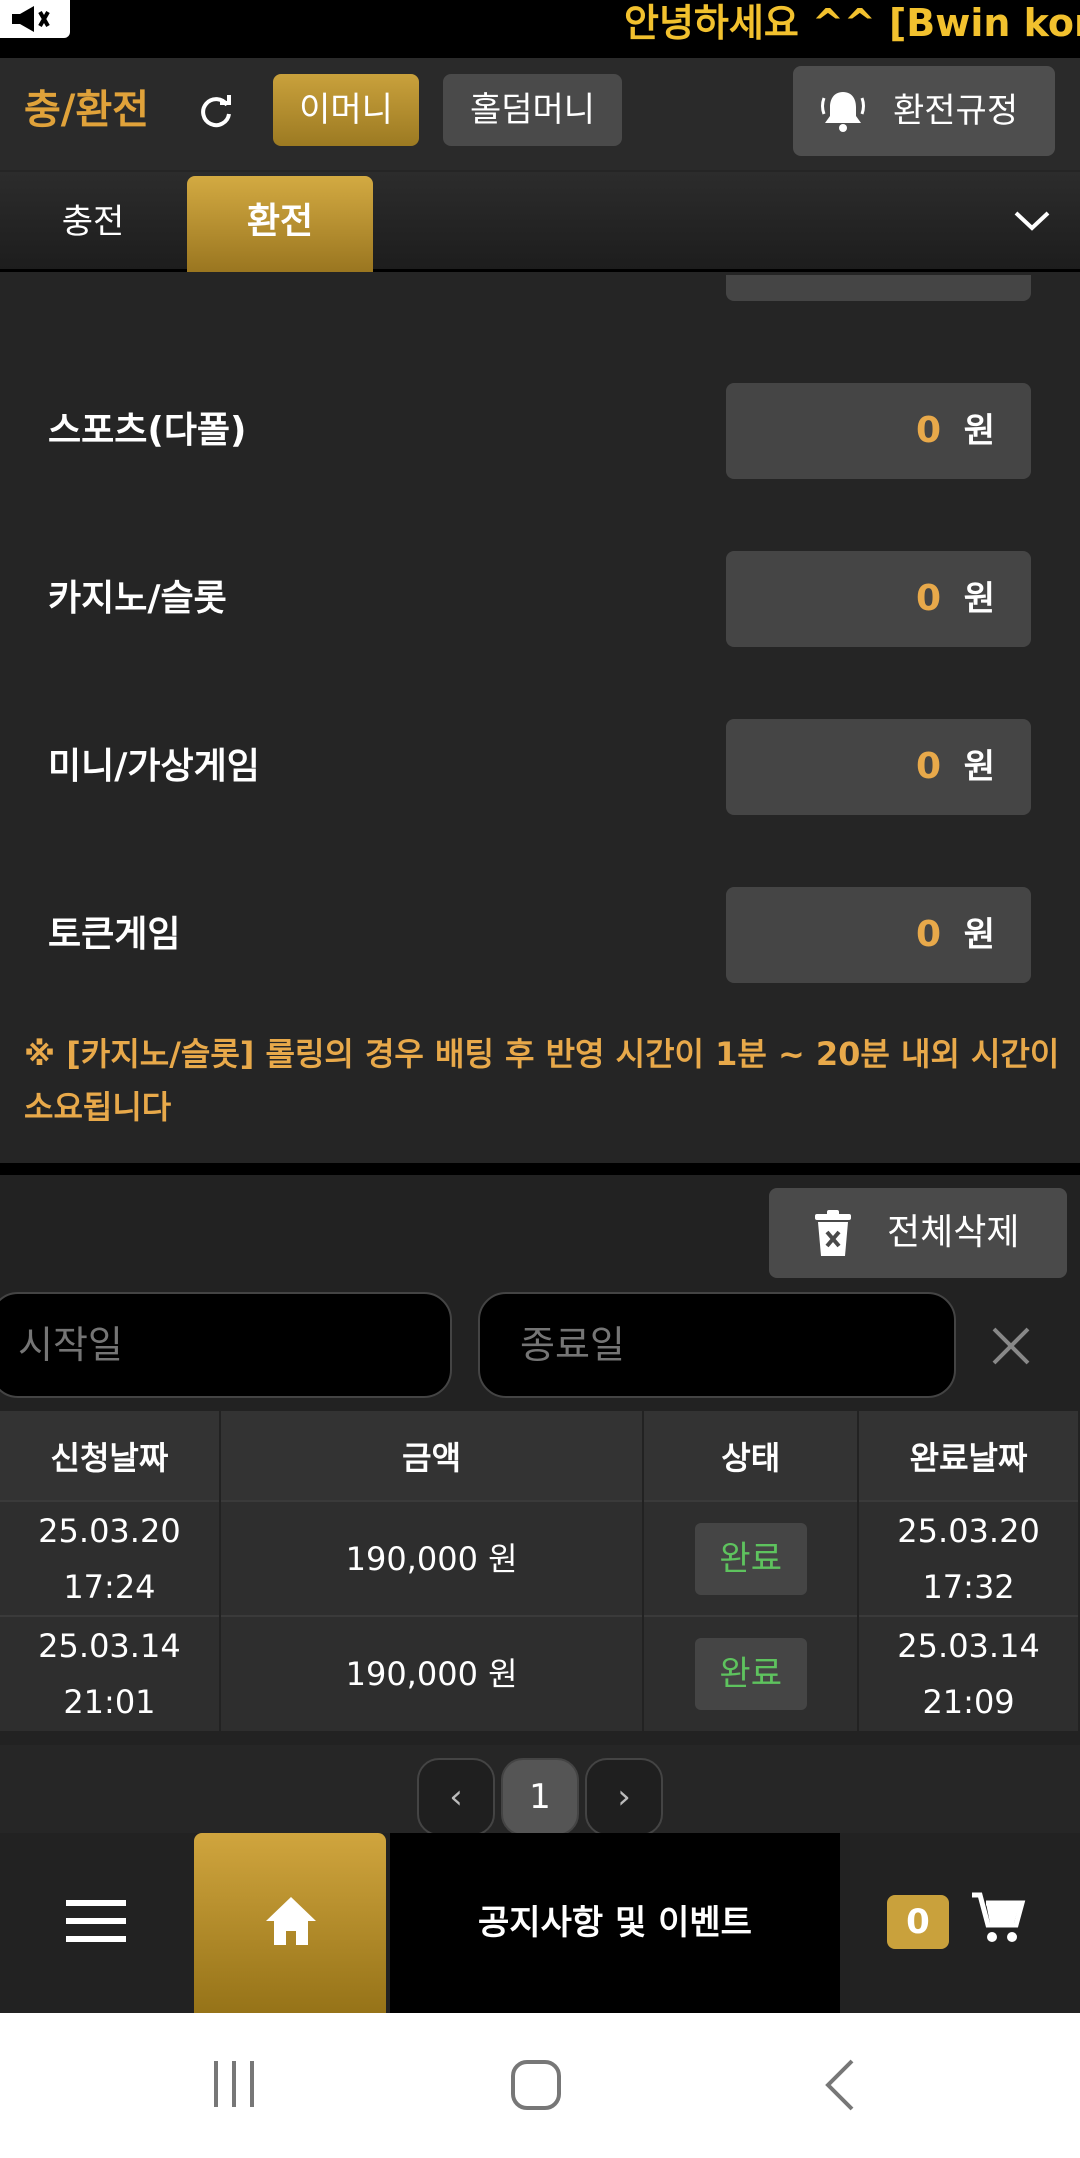 The image size is (1080, 2158). I want to click on holdem-money-button: 홀덤머니, so click(532, 110).